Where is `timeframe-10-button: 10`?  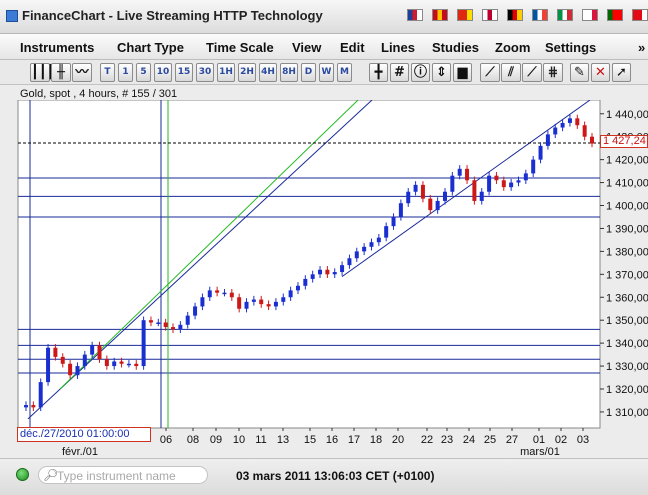
timeframe-10-button: 10 is located at coordinates (163, 72).